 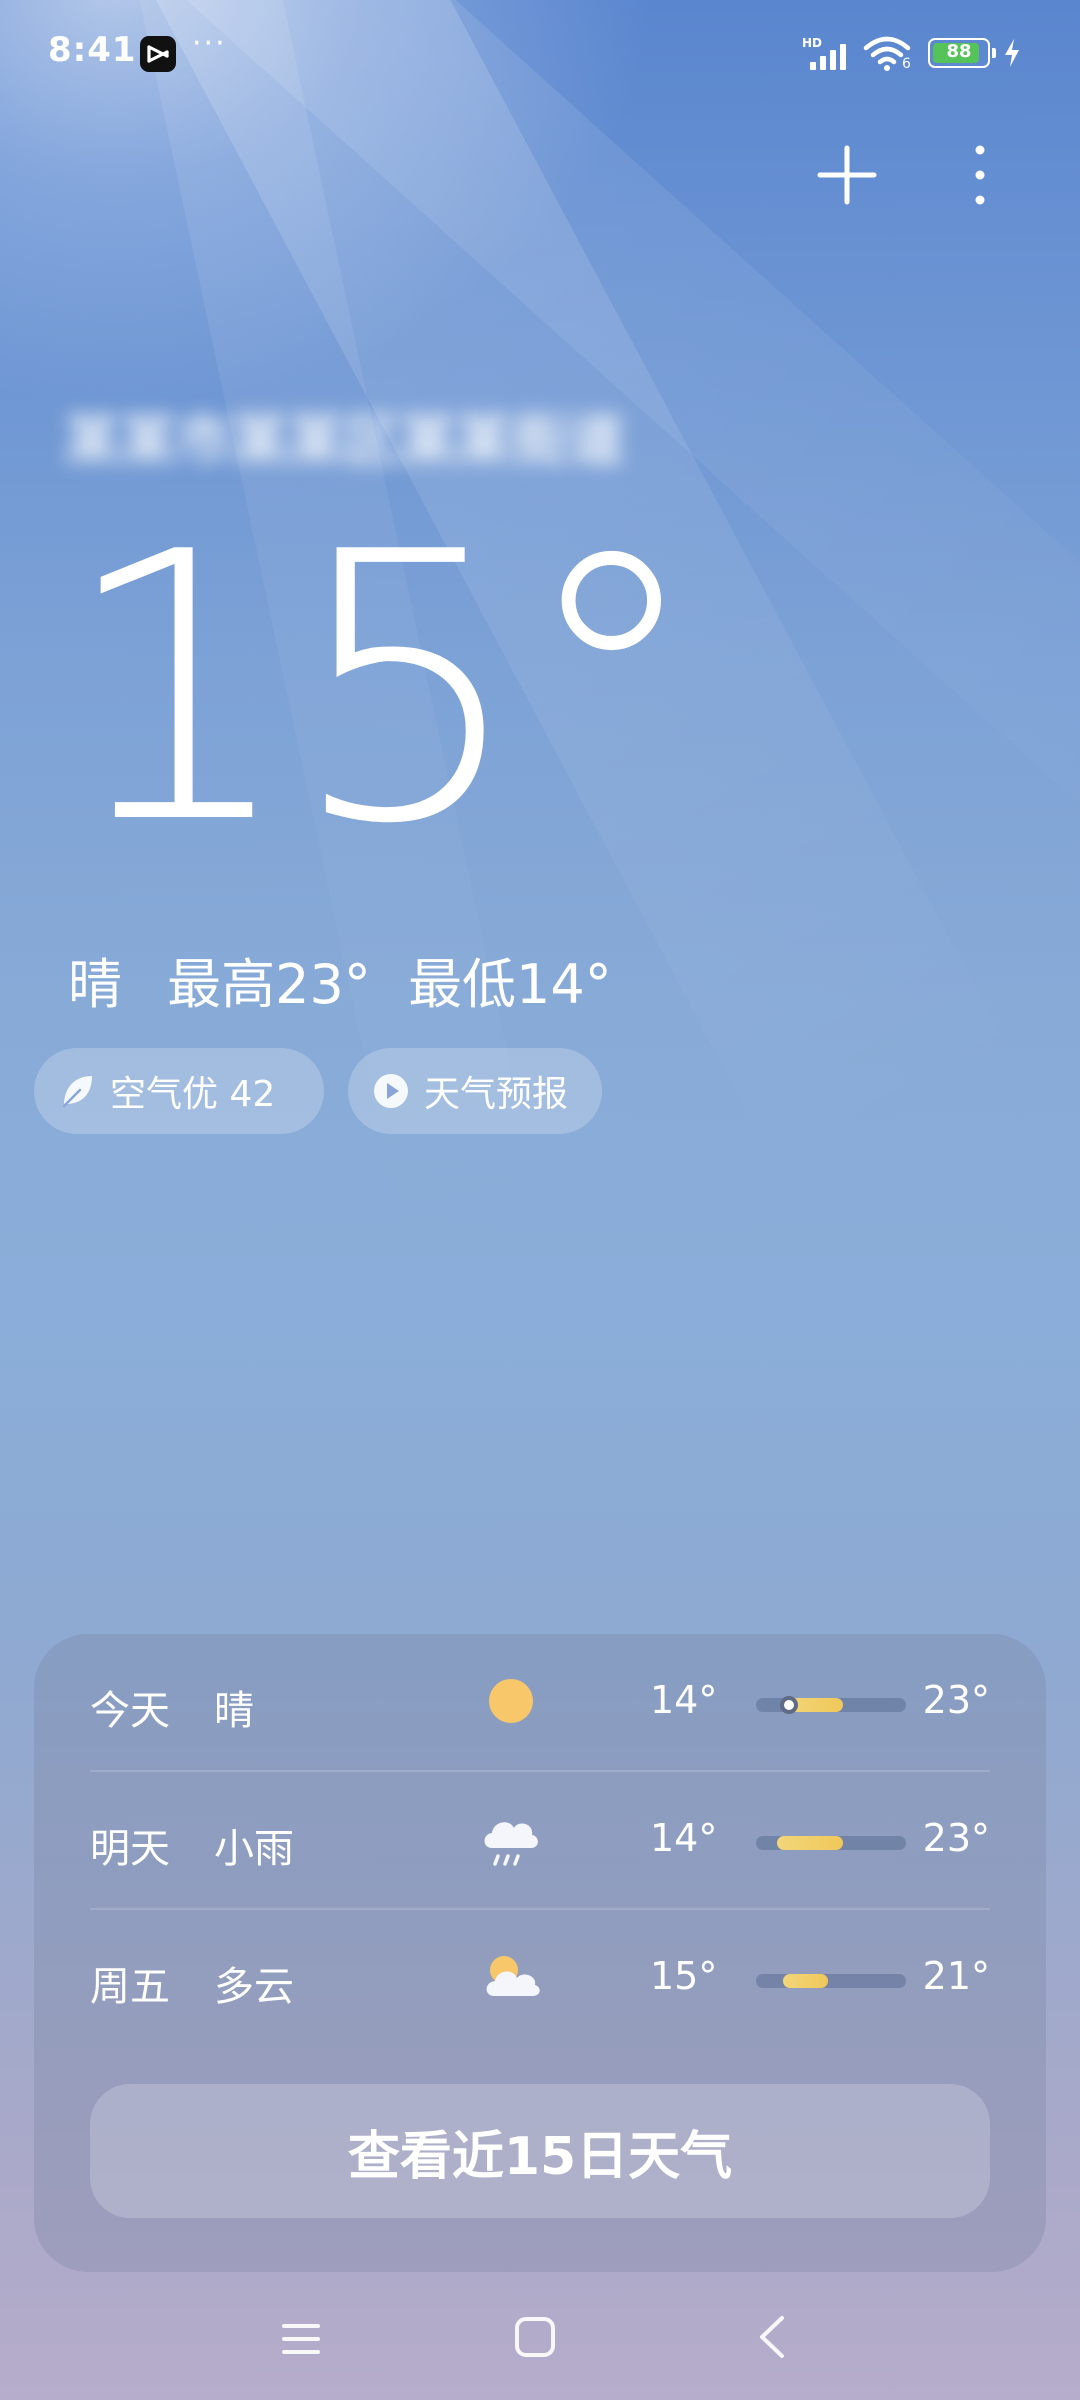 I want to click on rain-cloud-icon, so click(x=511, y=1844).